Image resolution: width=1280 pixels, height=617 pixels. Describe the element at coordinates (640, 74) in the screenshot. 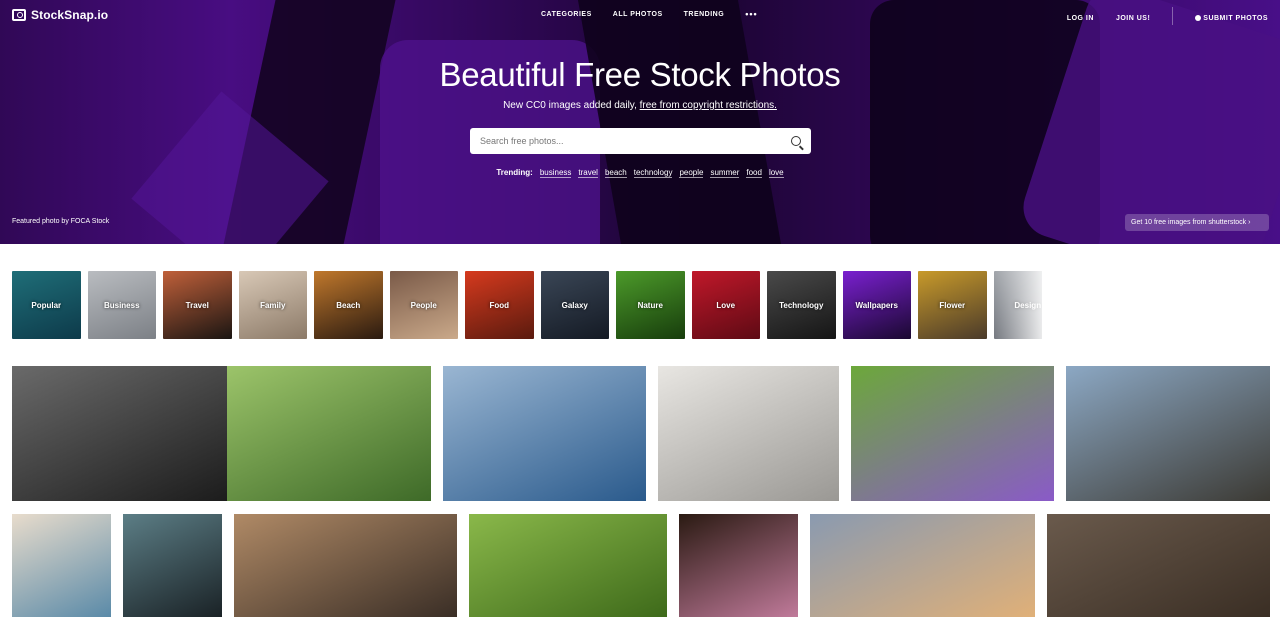

I see `hero-title: Beautiful Free Stock Photos` at that location.